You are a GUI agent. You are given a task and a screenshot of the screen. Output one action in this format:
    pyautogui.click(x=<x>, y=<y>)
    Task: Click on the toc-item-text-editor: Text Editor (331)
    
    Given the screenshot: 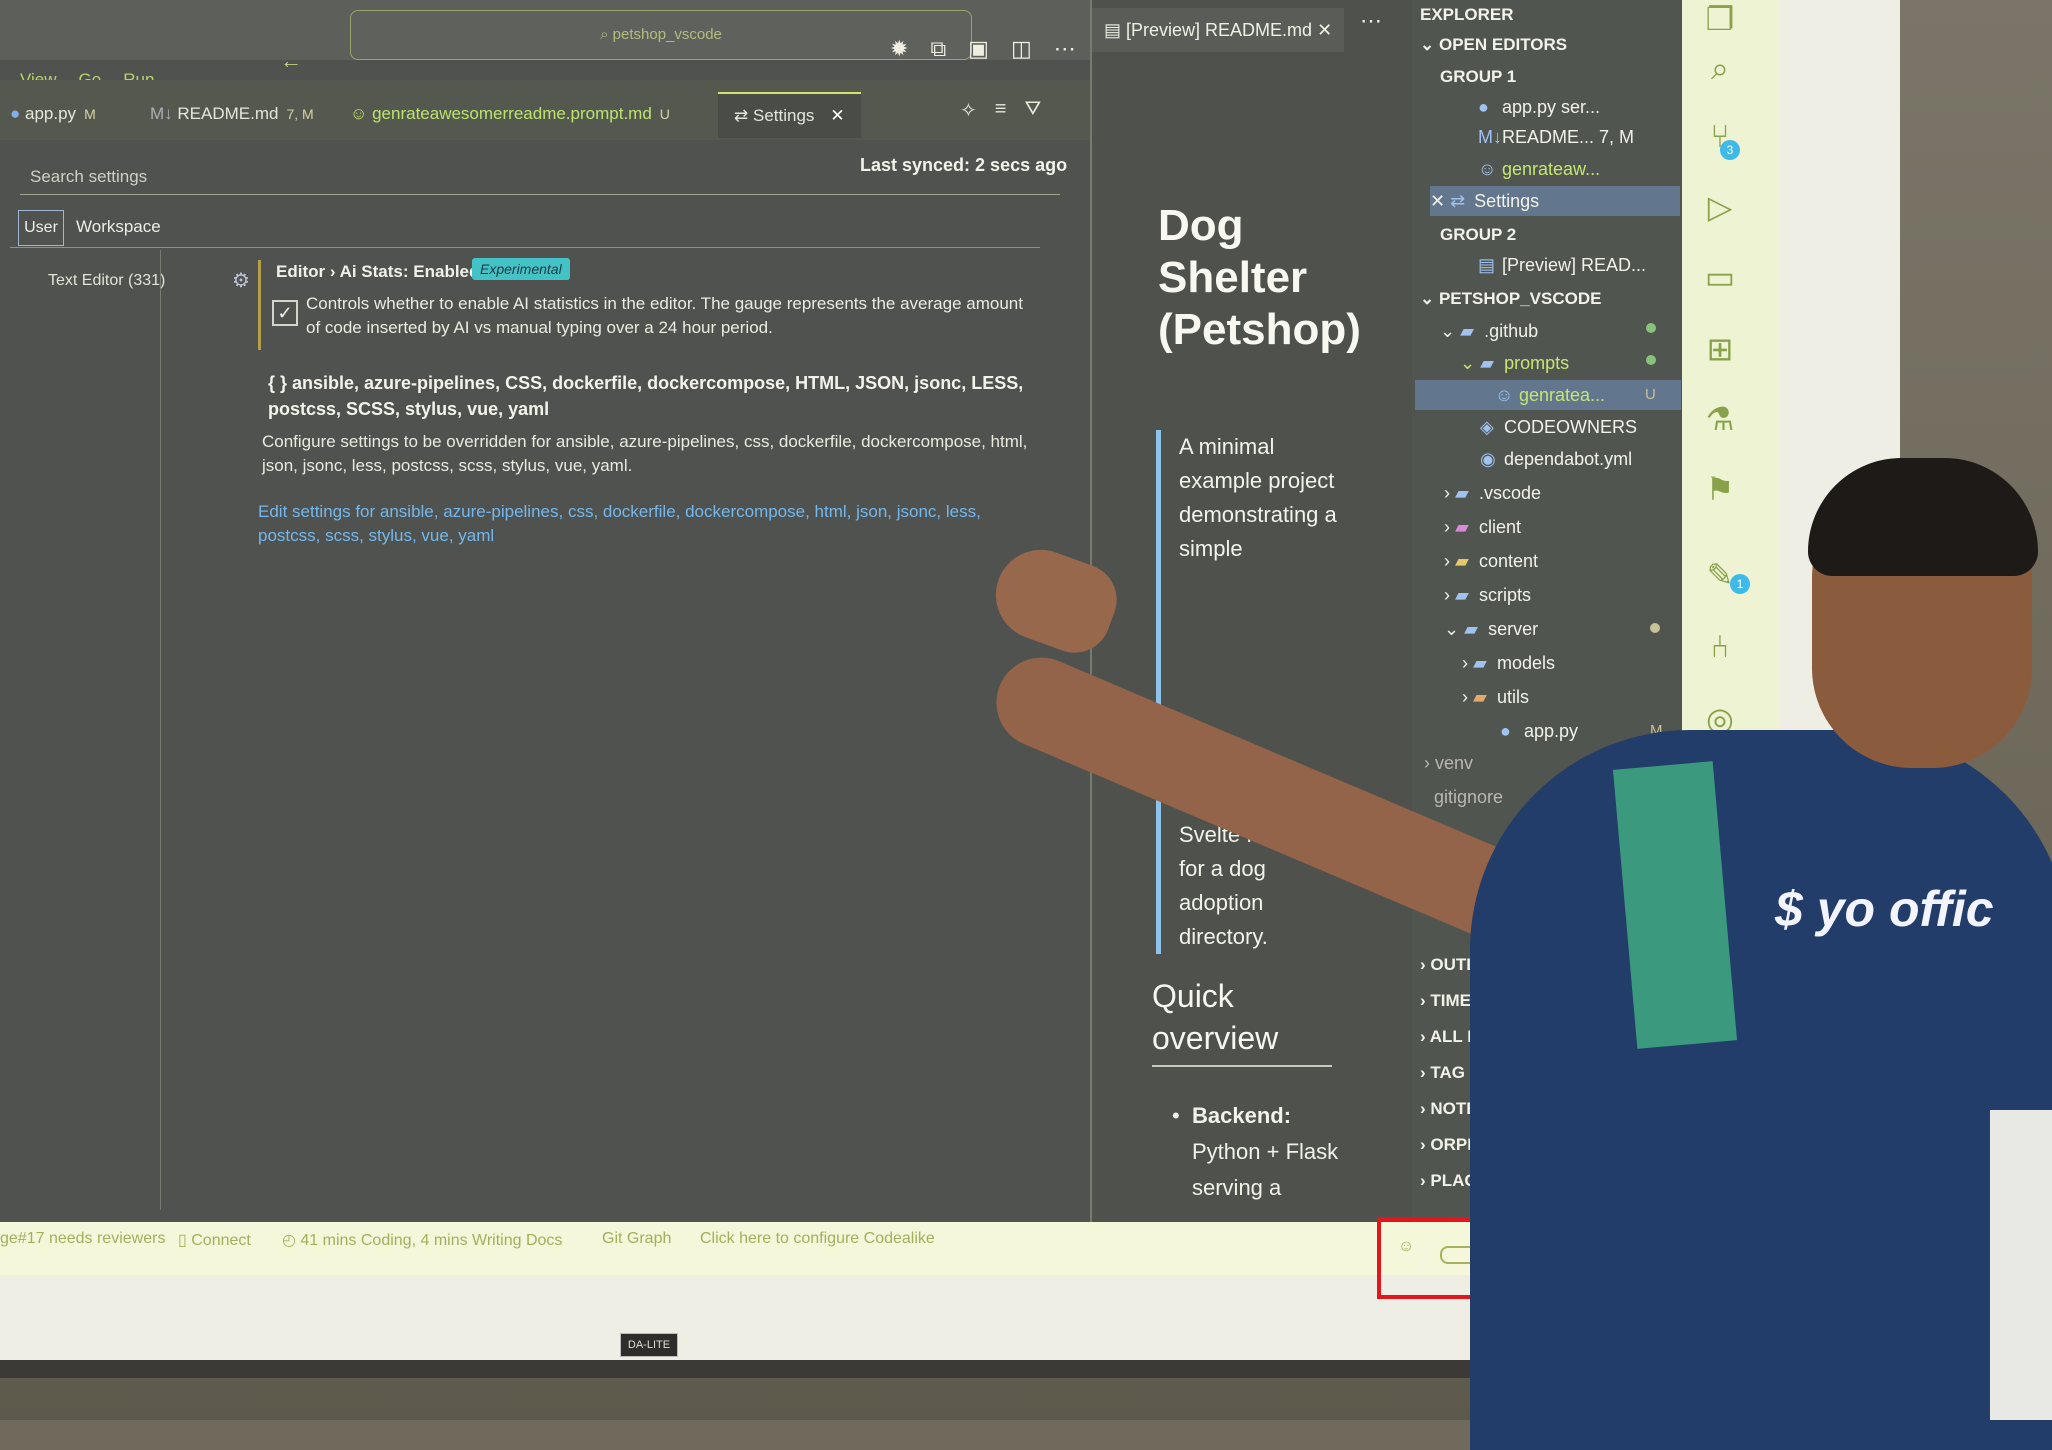 What is the action you would take?
    pyautogui.click(x=106, y=281)
    